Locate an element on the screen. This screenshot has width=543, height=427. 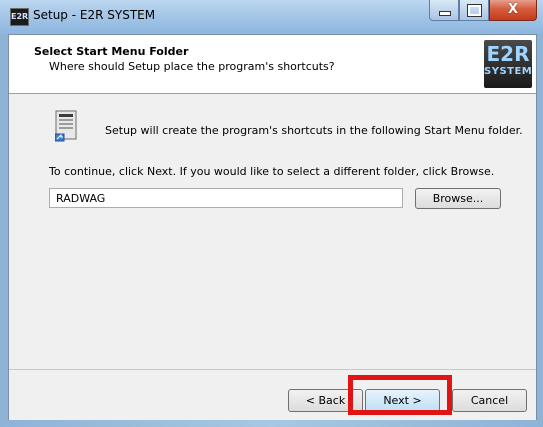
logo-text-line2: SYSTEM is located at coordinates (508, 71).